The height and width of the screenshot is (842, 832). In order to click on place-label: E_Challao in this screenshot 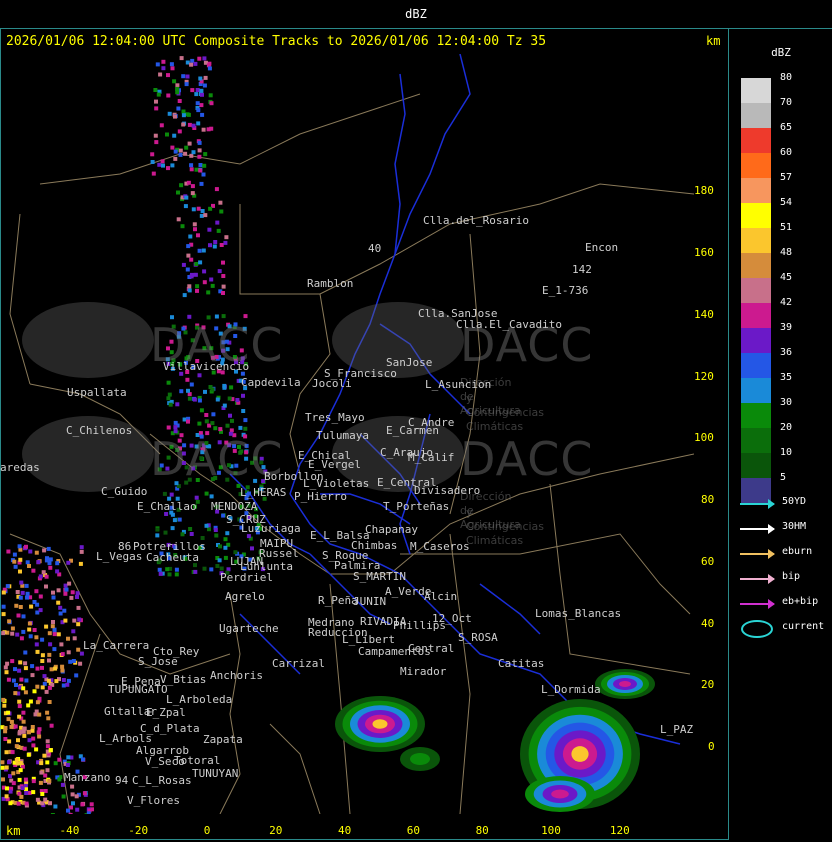, I will do `click(167, 506)`.